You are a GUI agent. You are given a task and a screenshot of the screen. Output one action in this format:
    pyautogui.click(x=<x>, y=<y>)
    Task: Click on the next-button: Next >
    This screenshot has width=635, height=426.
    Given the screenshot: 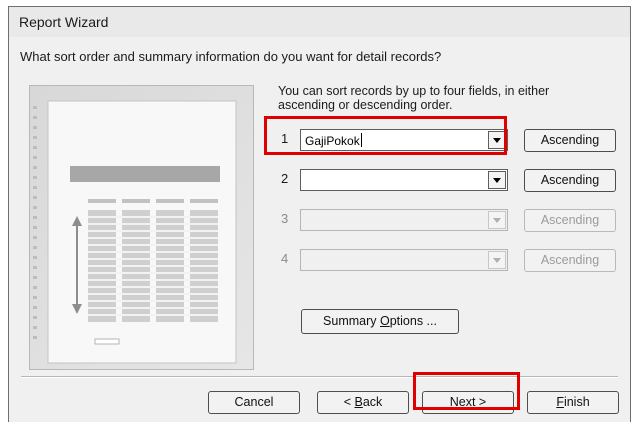 What is the action you would take?
    pyautogui.click(x=468, y=402)
    